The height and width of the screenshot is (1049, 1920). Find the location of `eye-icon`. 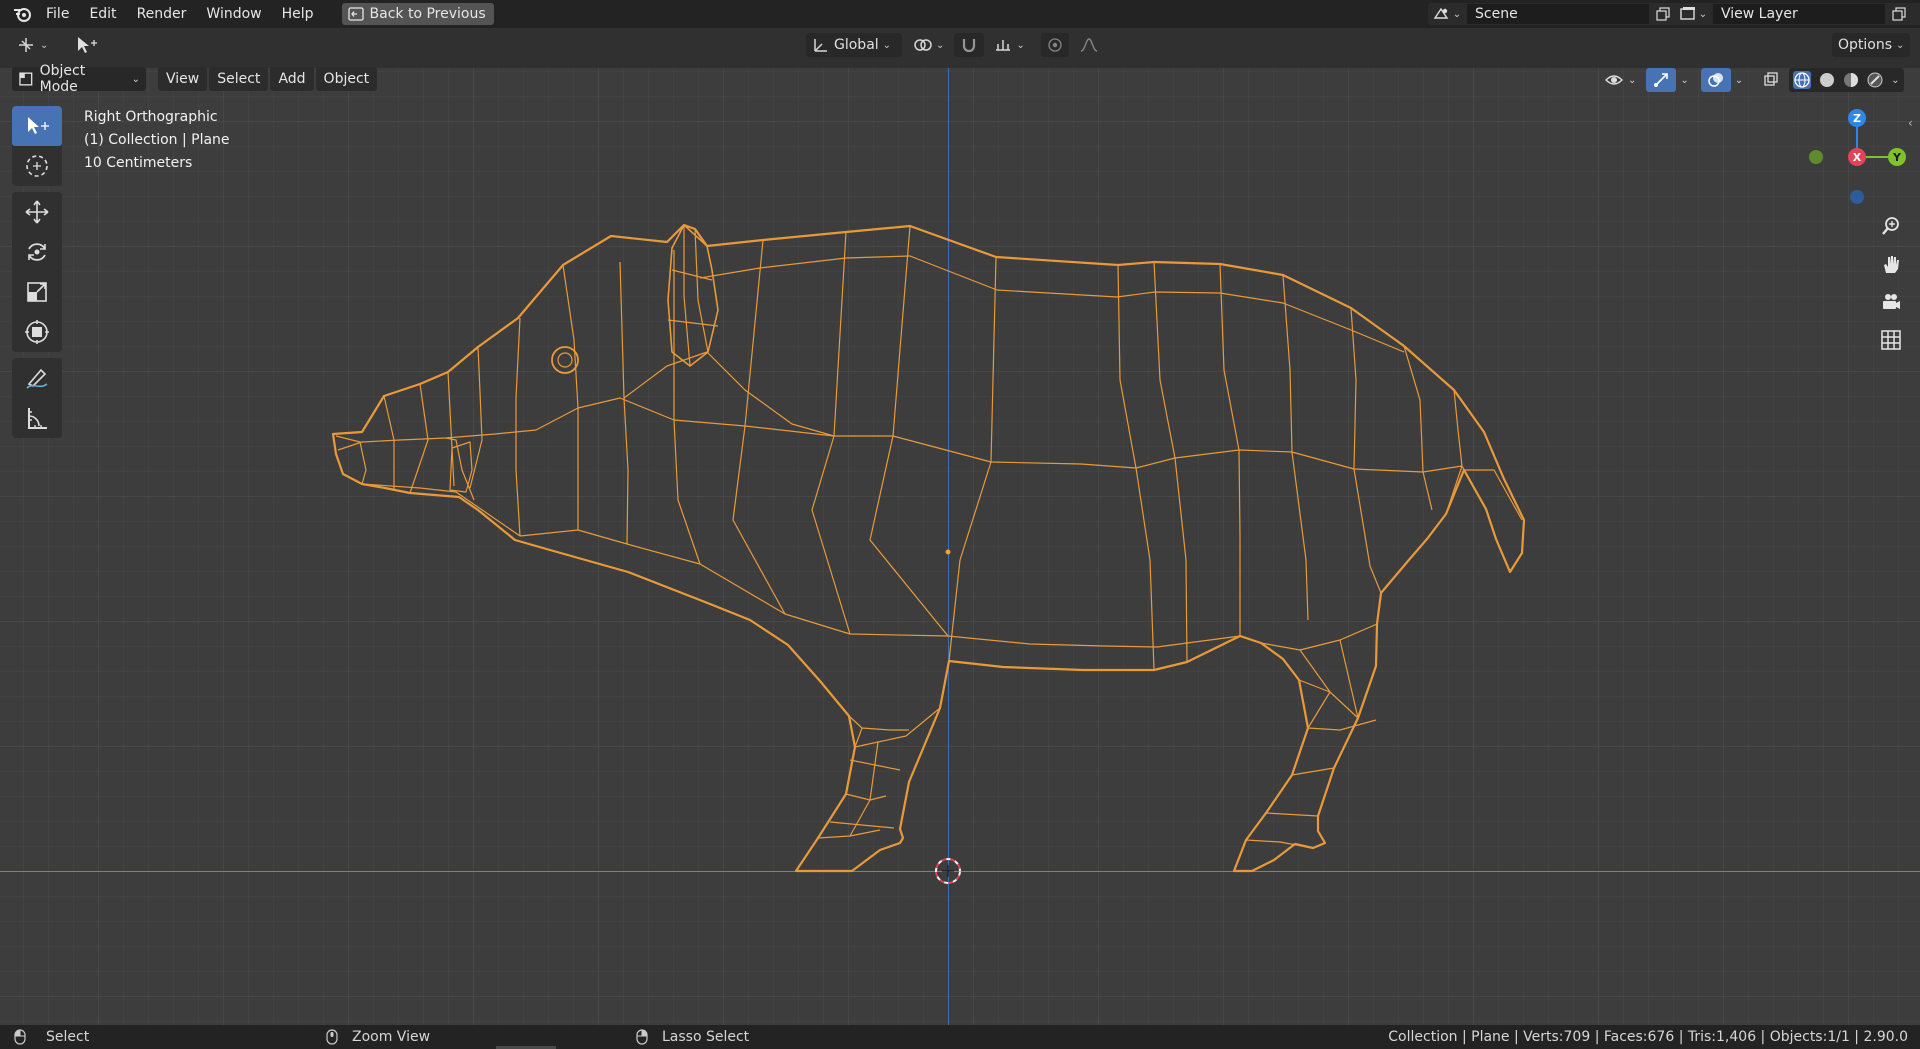

eye-icon is located at coordinates (1614, 80).